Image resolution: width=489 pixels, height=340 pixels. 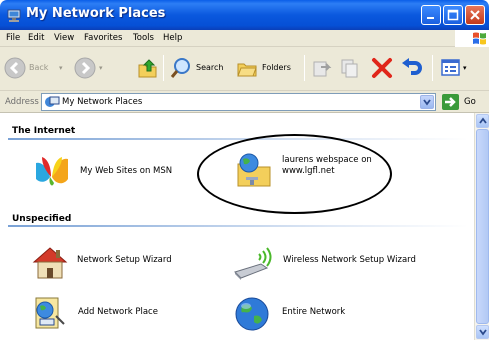 I want to click on menu-edit: Edit, so click(x=36, y=38).